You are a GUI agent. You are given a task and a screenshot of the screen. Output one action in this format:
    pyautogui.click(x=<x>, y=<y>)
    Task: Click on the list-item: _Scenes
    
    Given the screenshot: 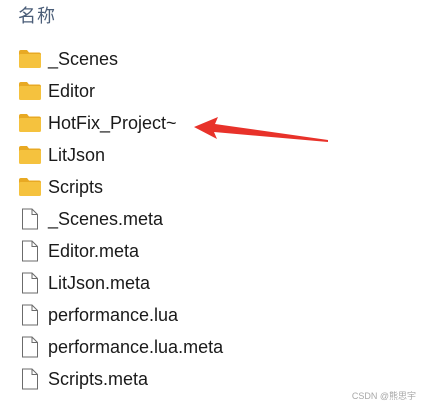 What is the action you would take?
    pyautogui.click(x=168, y=59)
    